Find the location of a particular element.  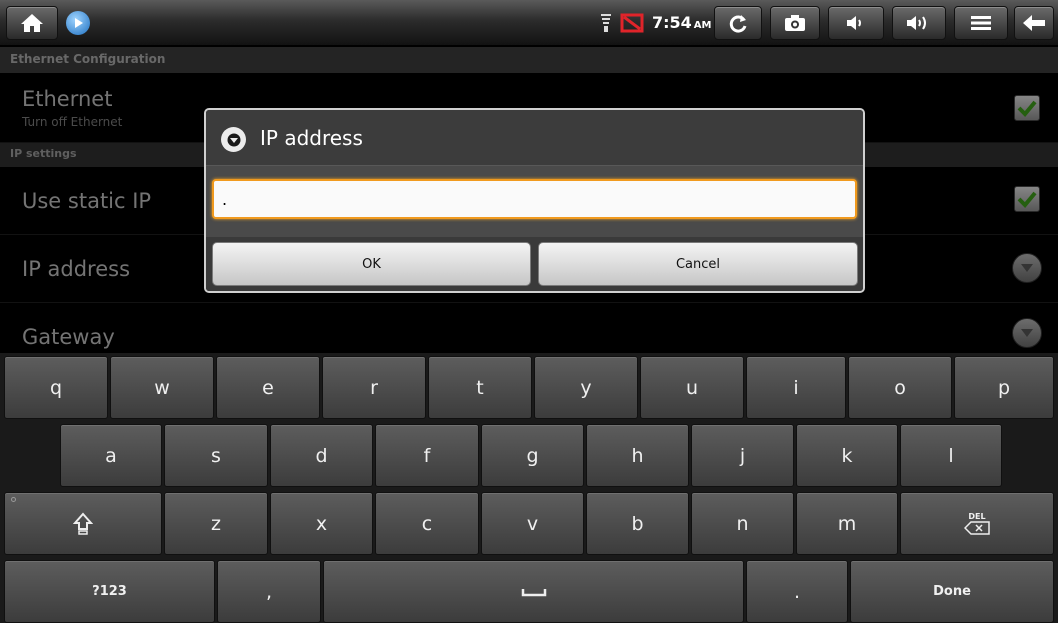

key-a: a is located at coordinates (111, 455).